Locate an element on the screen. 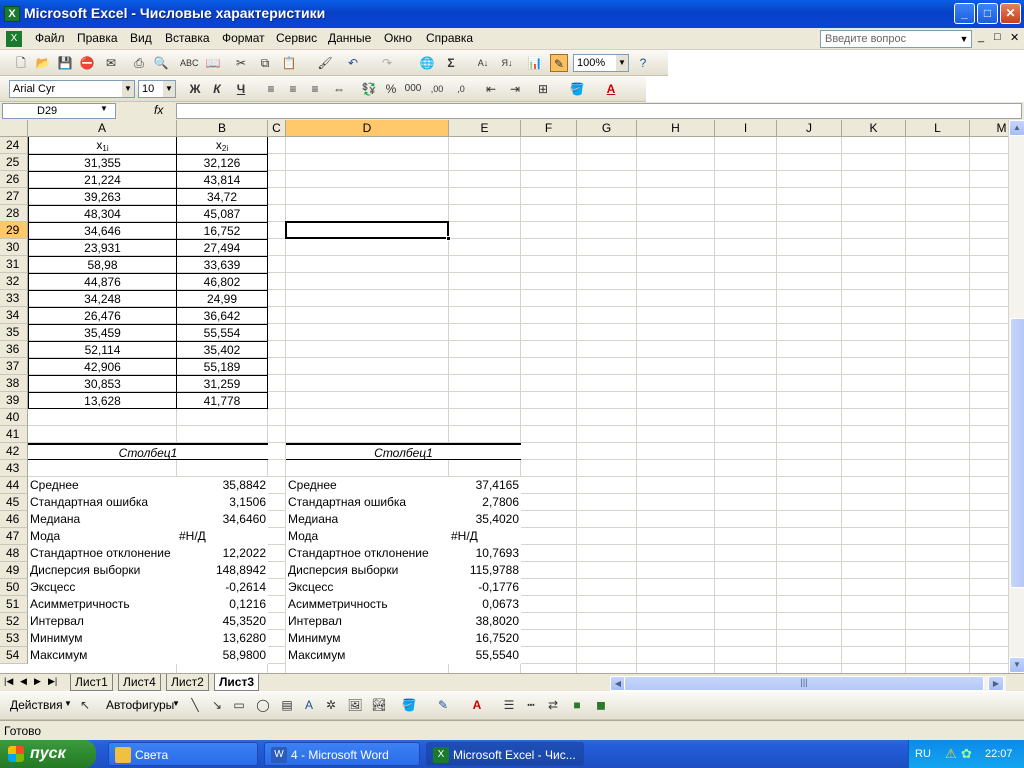 The height and width of the screenshot is (768, 1024). stats-label: Эксцесс is located at coordinates (367, 587).